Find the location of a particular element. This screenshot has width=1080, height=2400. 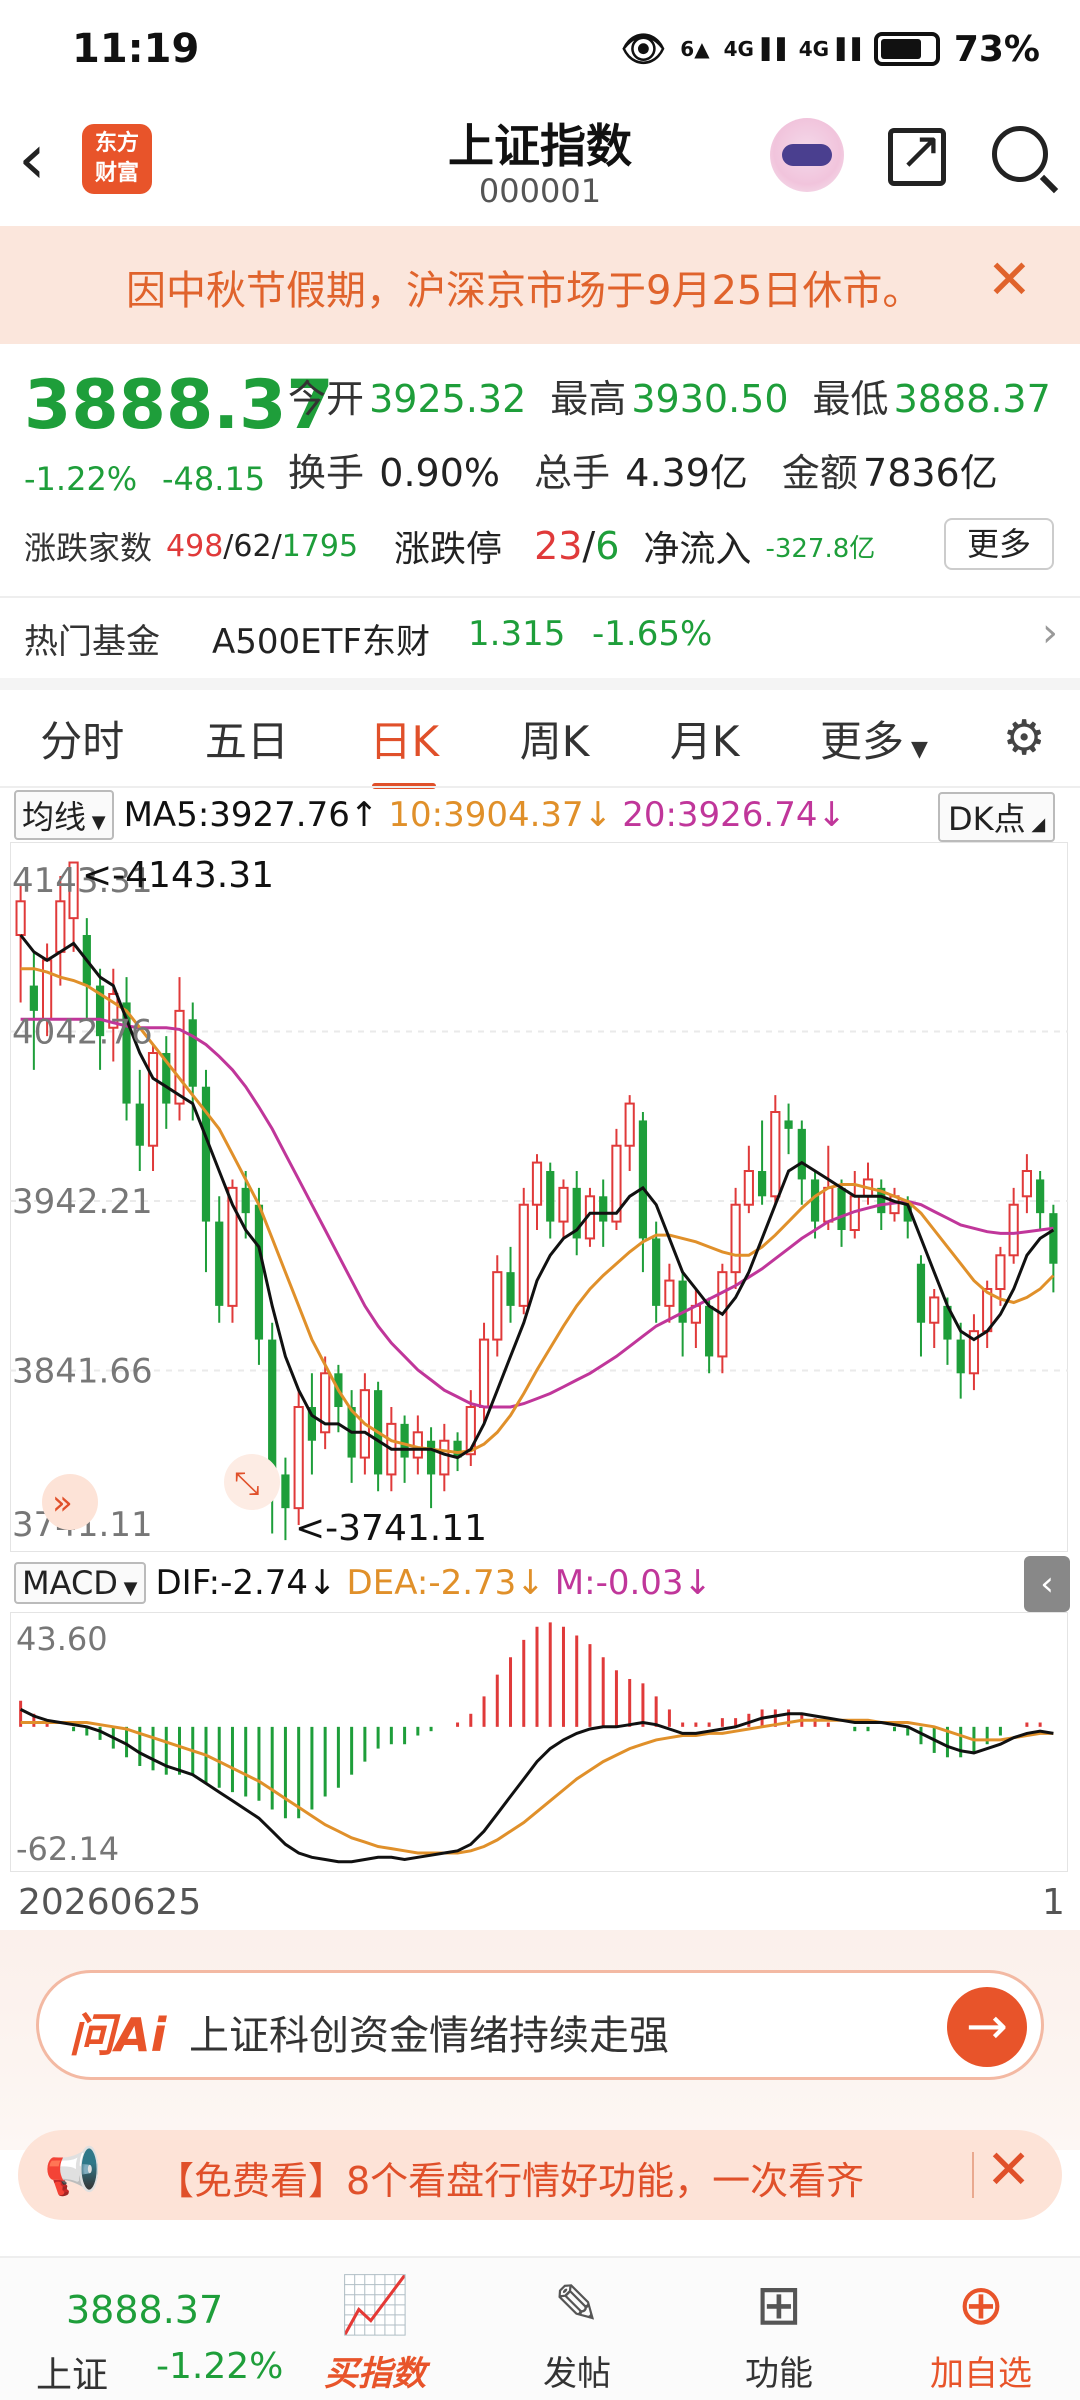

low-annotation: <-3741.11 is located at coordinates (391, 1528).